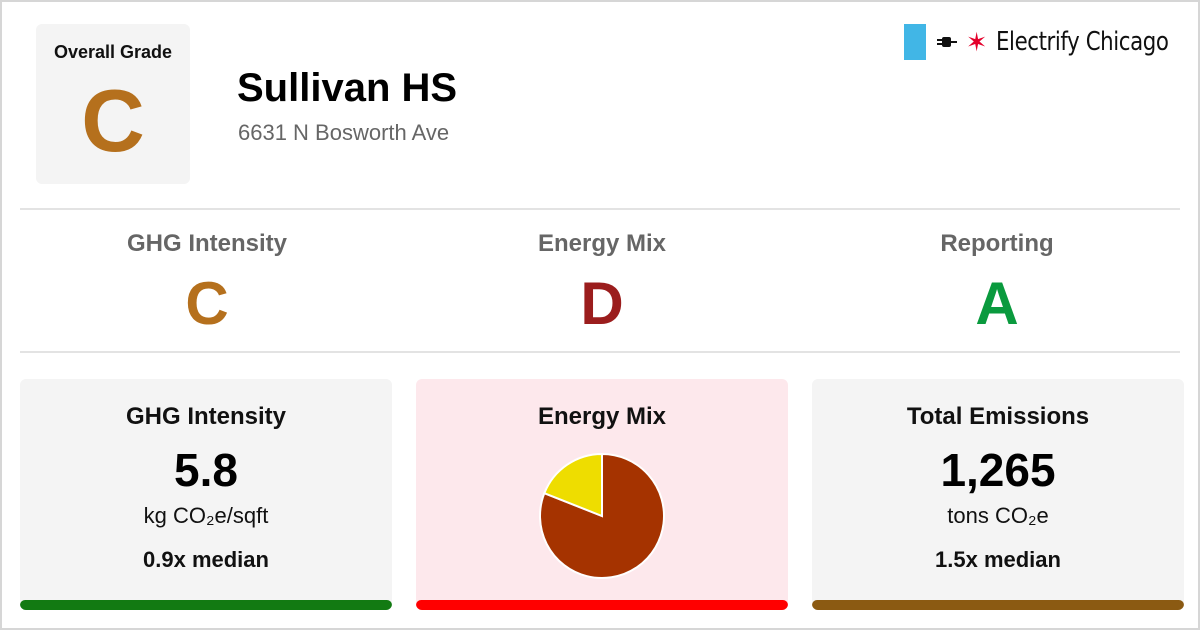  I want to click on subgrade-ghg-intensity: GHG Intensity C, so click(207, 278).